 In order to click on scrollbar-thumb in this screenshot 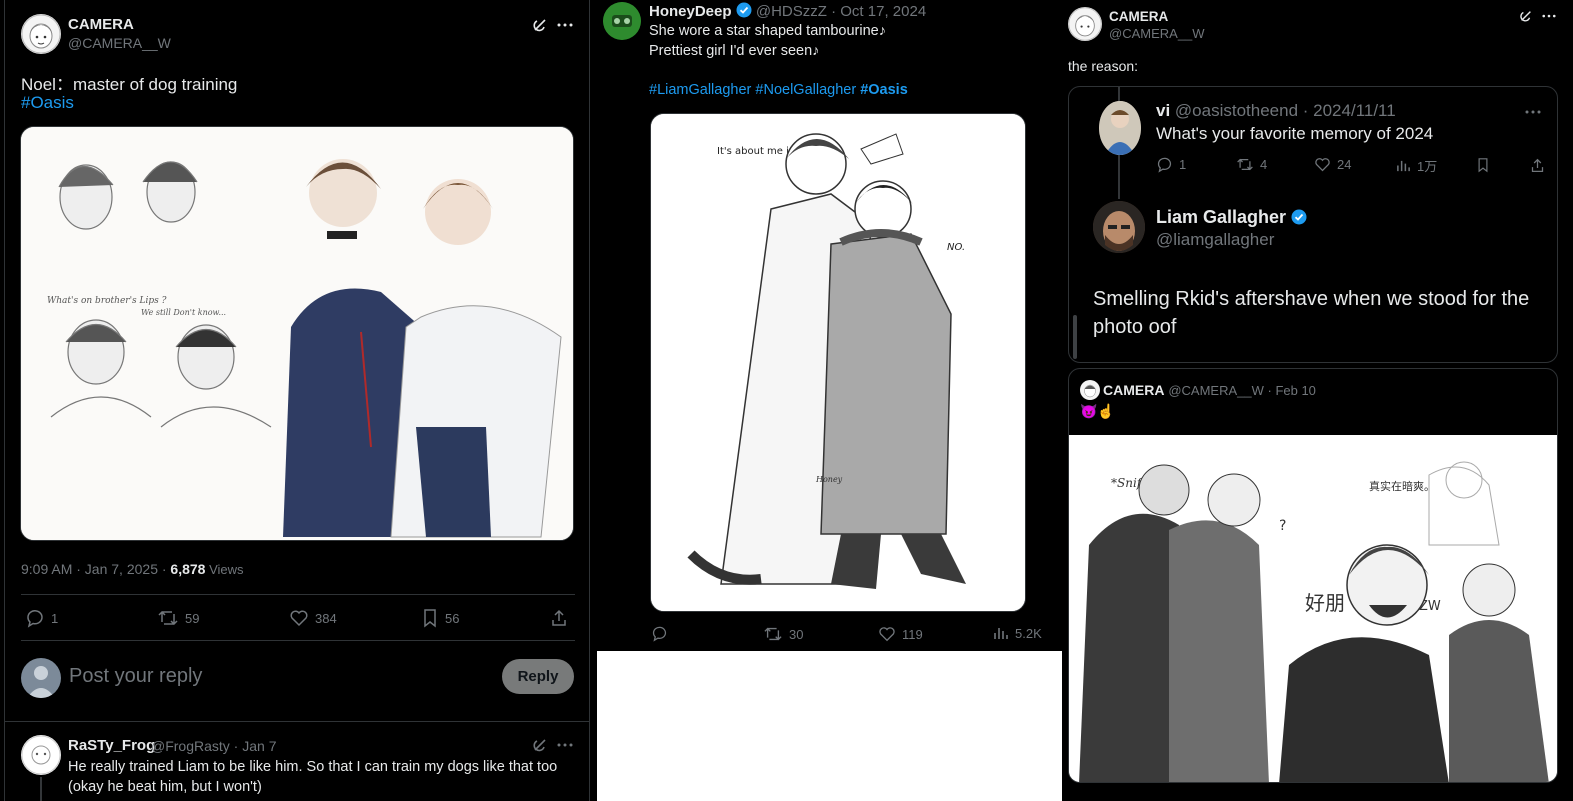, I will do `click(1075, 337)`.